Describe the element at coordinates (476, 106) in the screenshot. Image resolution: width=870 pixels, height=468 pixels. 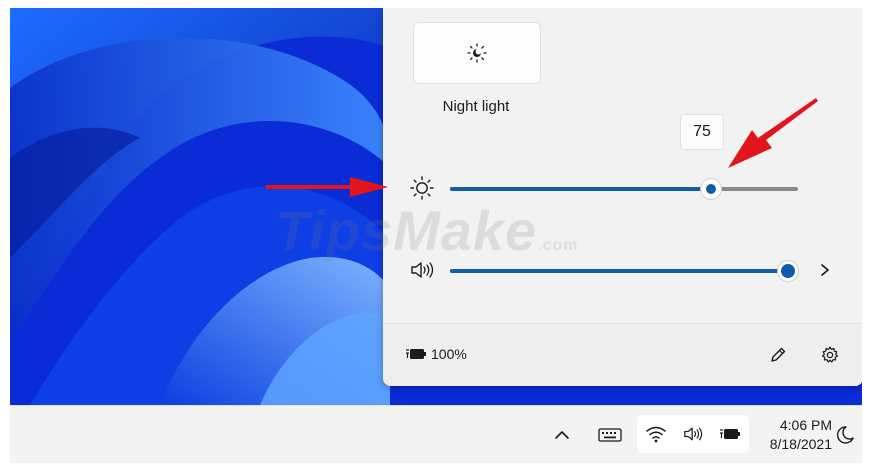
I see `night-light-label: Night light` at that location.